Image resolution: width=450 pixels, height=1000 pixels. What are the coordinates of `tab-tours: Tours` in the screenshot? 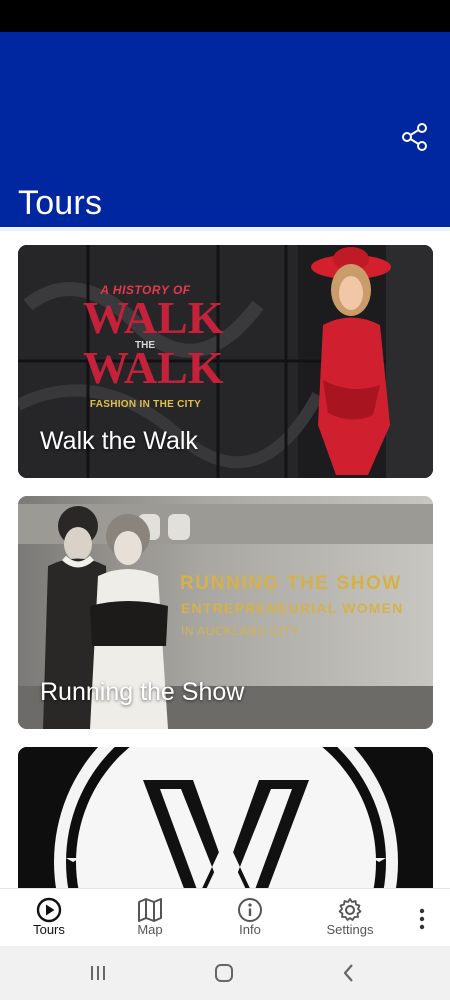 It's located at (49, 918).